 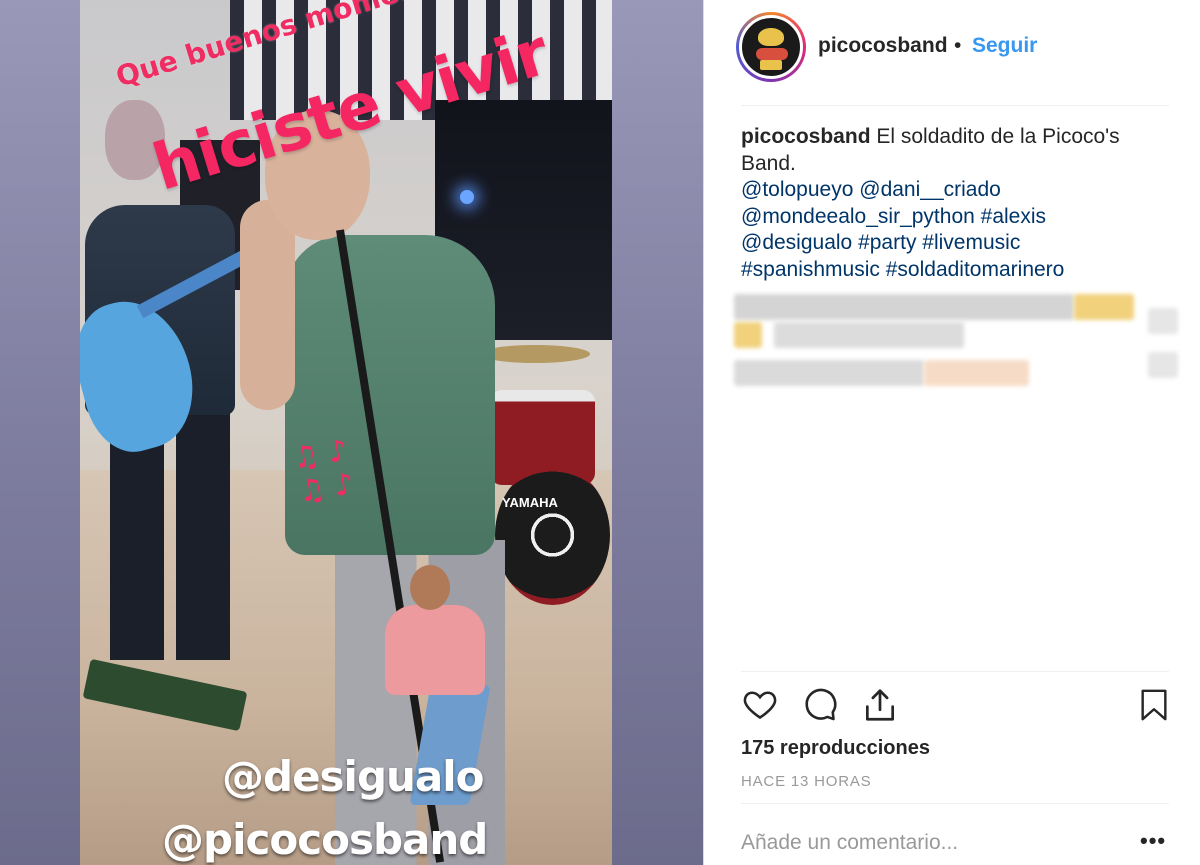 What do you see at coordinates (956, 706) in the screenshot?
I see `action-bar` at bounding box center [956, 706].